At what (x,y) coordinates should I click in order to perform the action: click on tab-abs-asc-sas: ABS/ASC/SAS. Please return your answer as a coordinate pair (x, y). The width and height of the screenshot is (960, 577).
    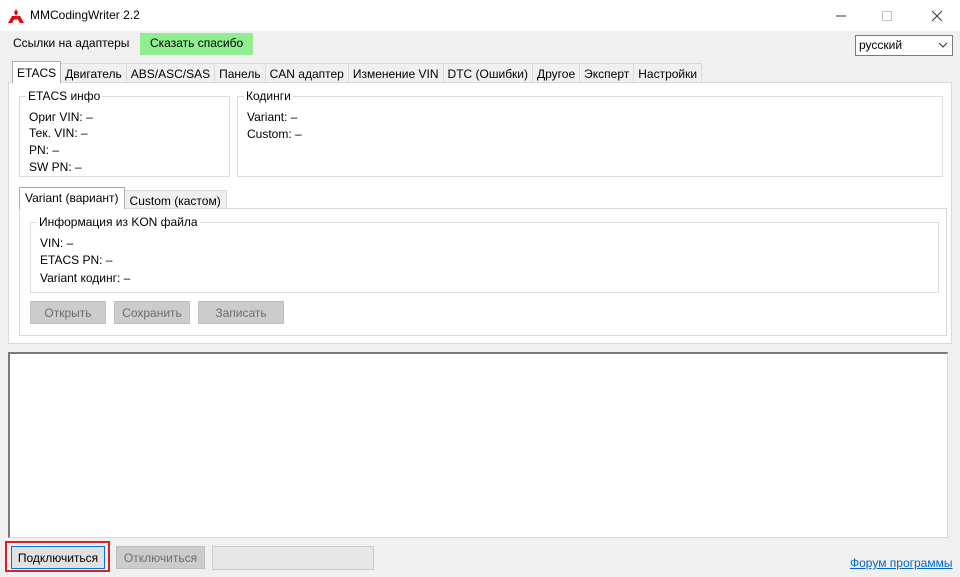
    Looking at the image, I should click on (170, 73).